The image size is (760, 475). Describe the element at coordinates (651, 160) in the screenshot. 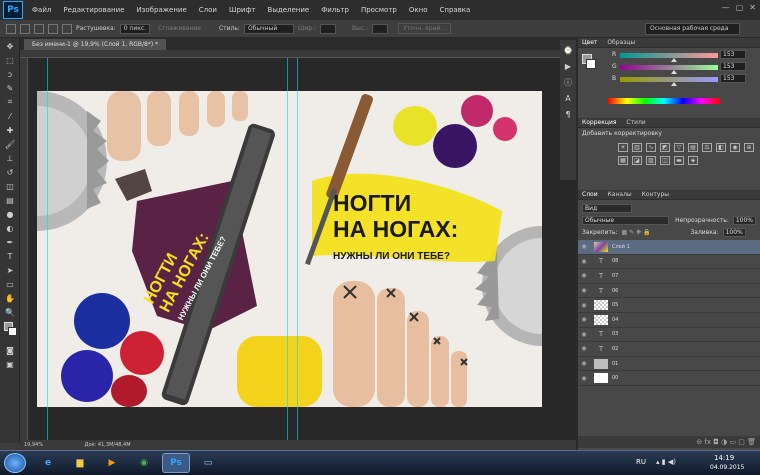

I see `posterize-icon: ▨` at that location.